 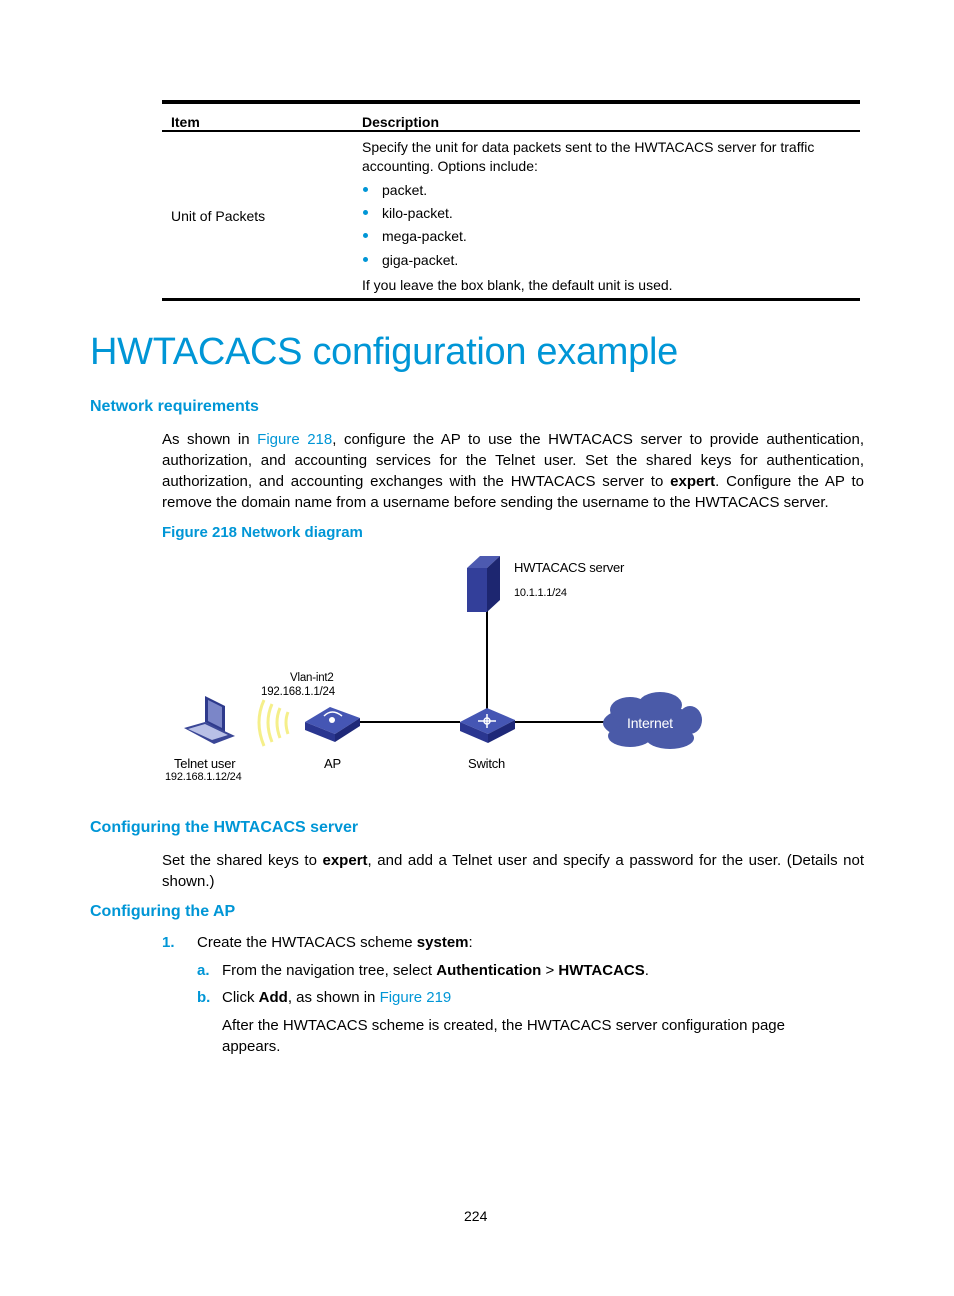 I want to click on bold-keyword: HWTACACS, so click(x=601, y=970).